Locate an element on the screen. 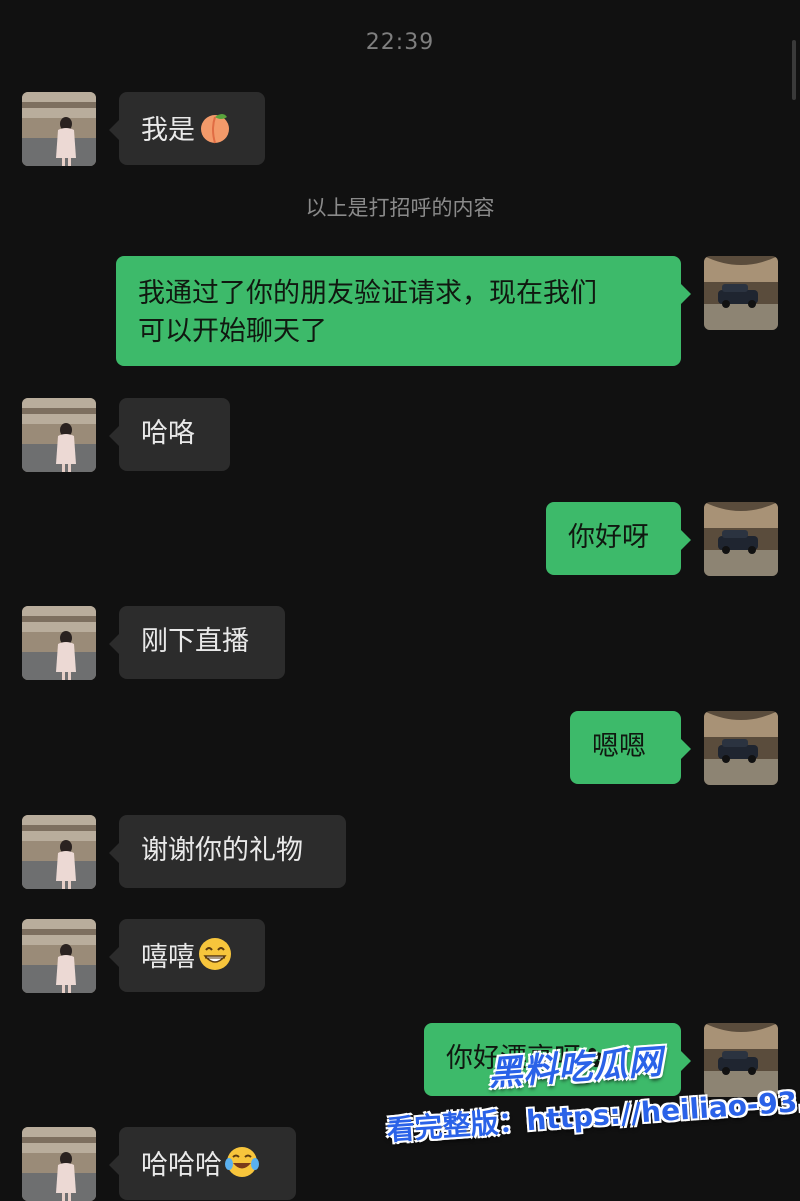 The width and height of the screenshot is (800, 1201). message-bubble-outgoing: 你好呀 is located at coordinates (618, 538).